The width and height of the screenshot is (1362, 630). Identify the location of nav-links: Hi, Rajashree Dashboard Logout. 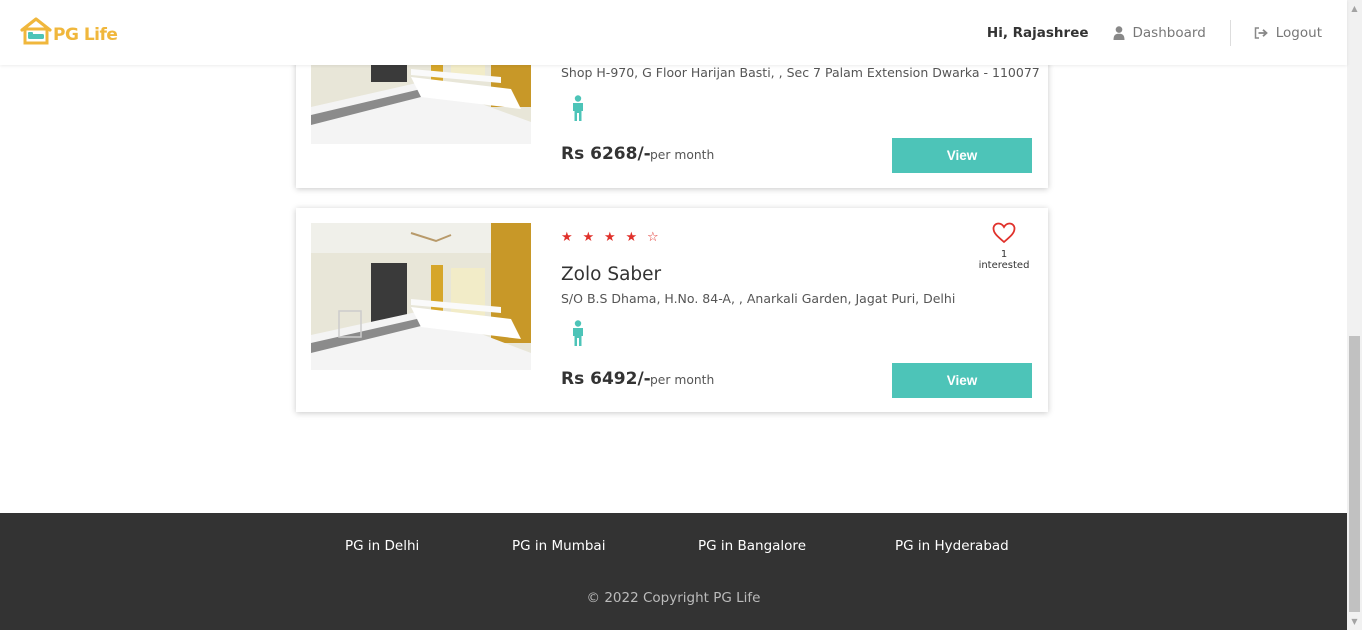
(1154, 32).